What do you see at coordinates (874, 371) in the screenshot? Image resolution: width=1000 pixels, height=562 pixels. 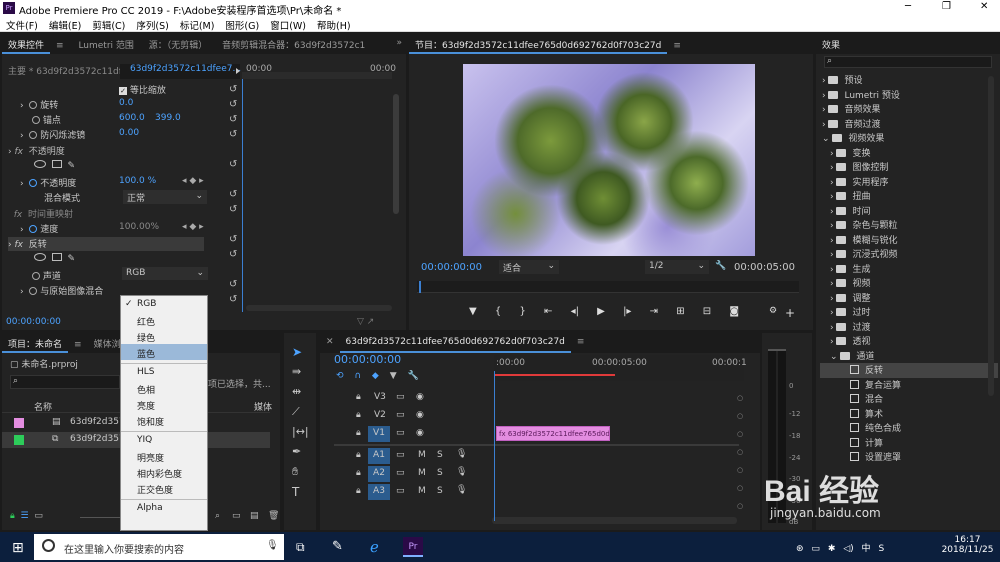 I see `tree-item-invert: 反转` at bounding box center [874, 371].